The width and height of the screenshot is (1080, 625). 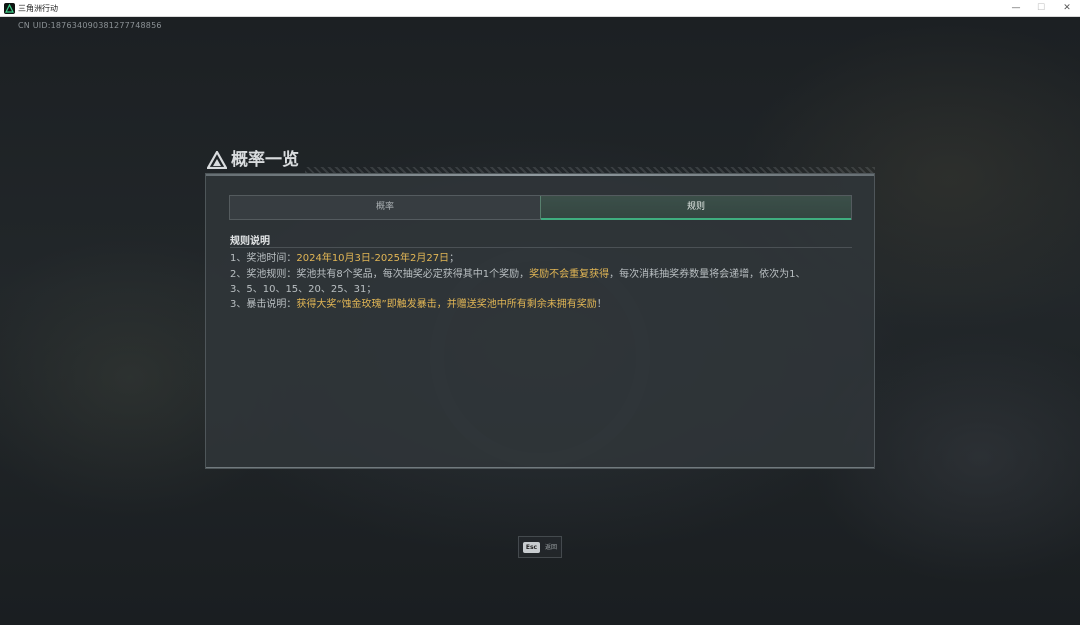 I want to click on title-bar: 三角洲行动 — ☐ ✕, so click(x=540, y=8).